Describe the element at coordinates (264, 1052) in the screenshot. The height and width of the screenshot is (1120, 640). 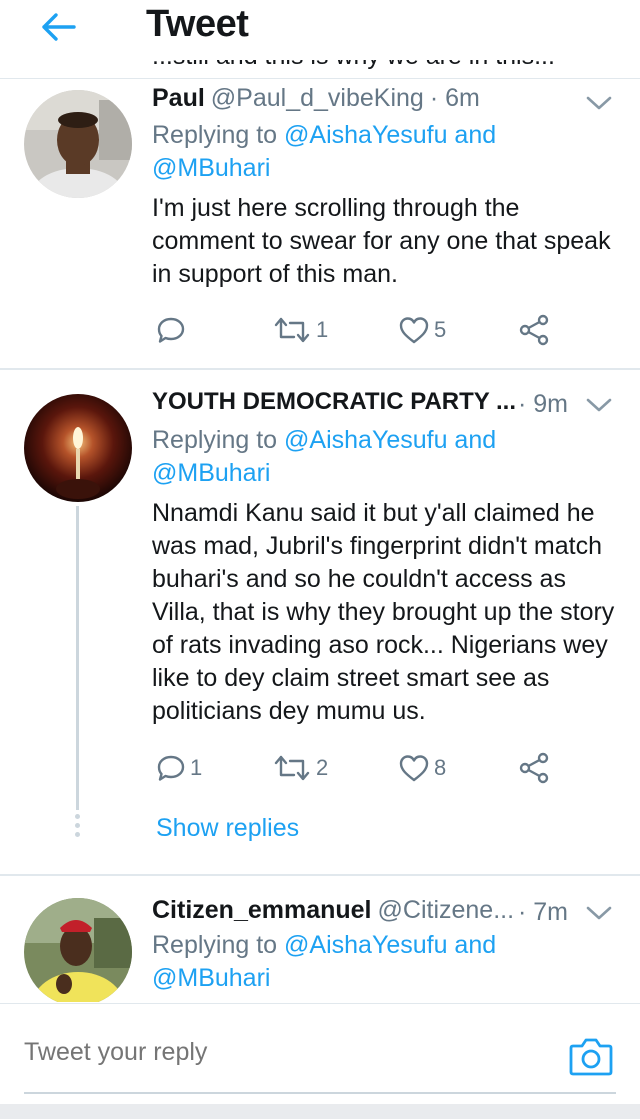
I see `reply-input` at that location.